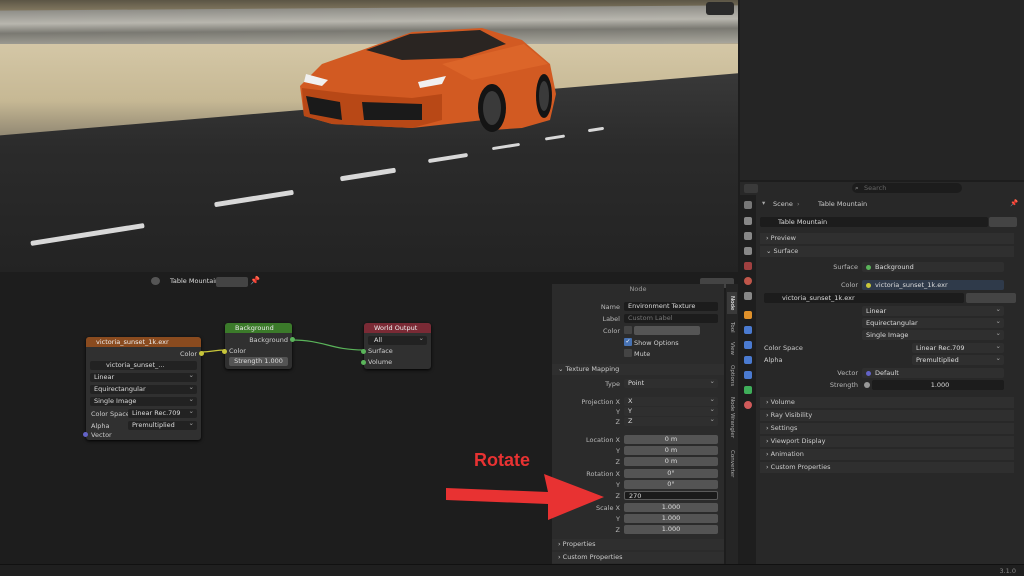  I want to click on tab-options: Options, so click(732, 376).